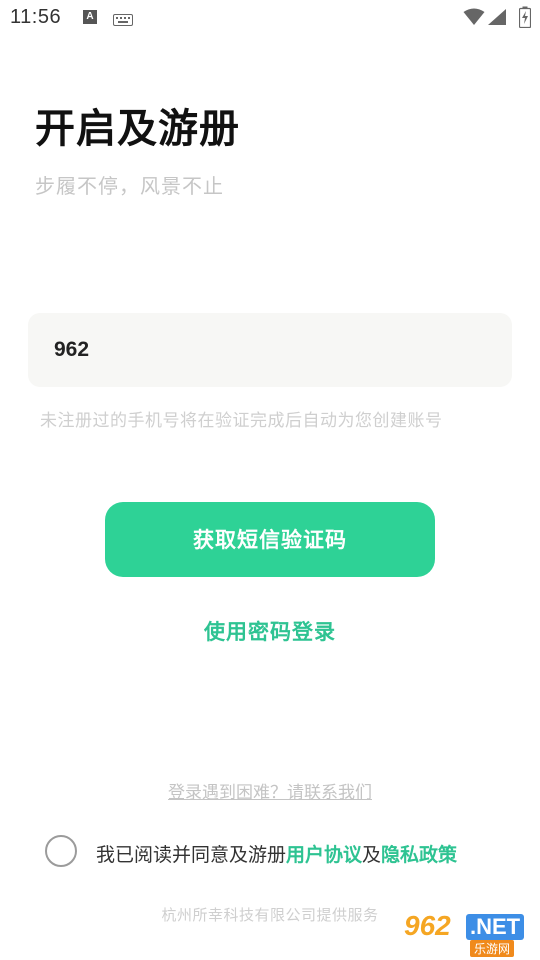 This screenshot has width=540, height=960. I want to click on agreement-text: 我已阅读并同意及游册用户协议及隐私政策, so click(276, 853).